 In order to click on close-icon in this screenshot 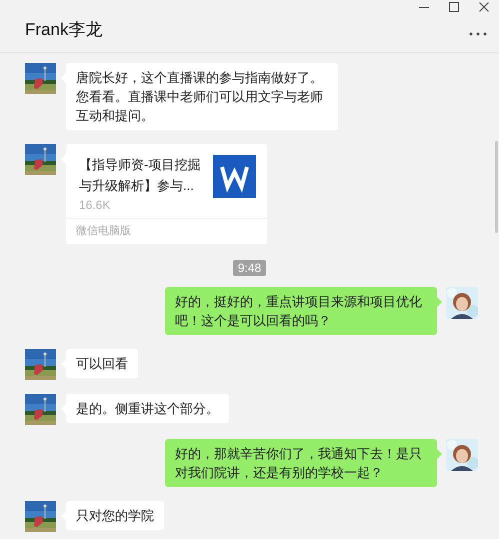, I will do `click(484, 7)`.